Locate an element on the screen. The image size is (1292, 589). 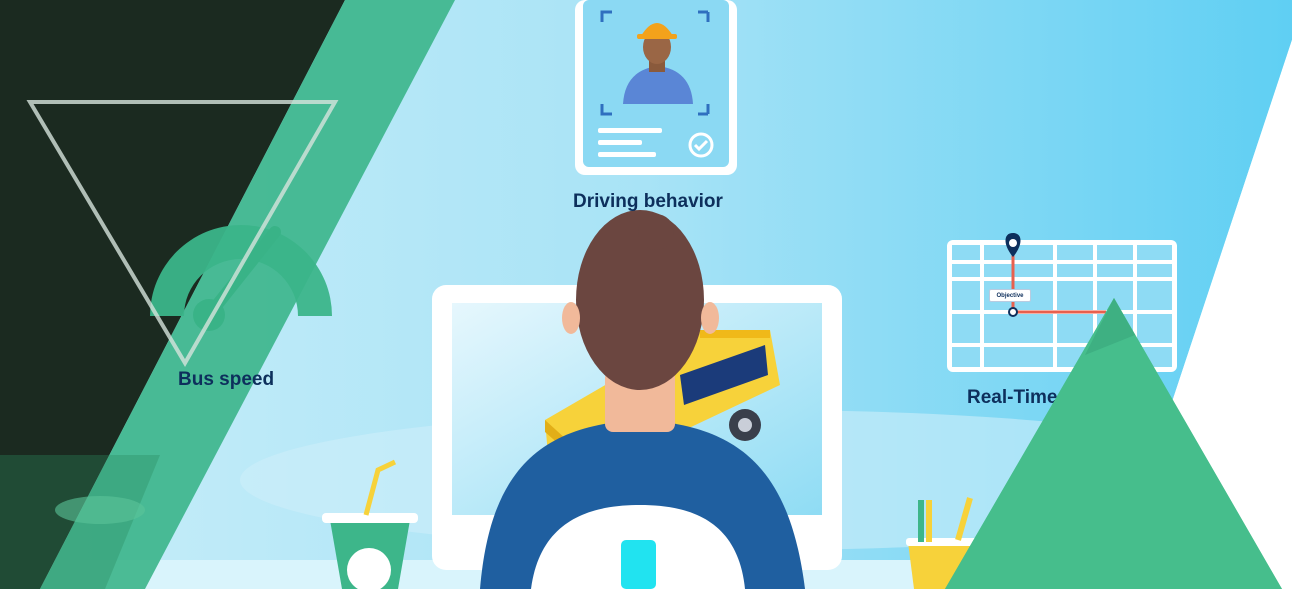
bus-speed-label: Bus speed is located at coordinates (226, 379).